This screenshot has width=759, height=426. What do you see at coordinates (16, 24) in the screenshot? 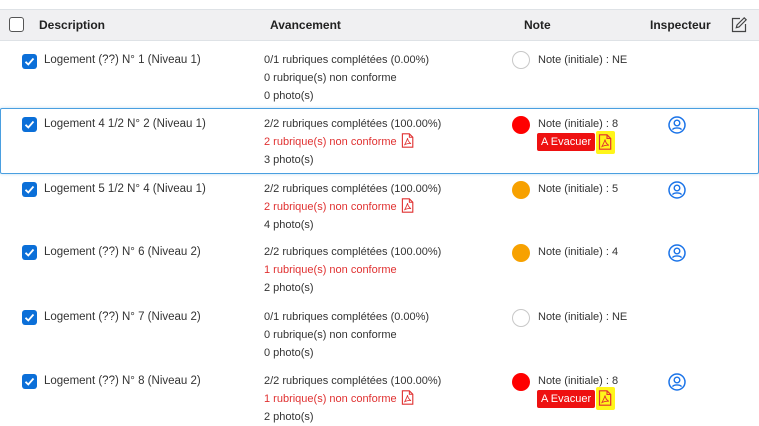
I see `select-all-checkbox` at bounding box center [16, 24].